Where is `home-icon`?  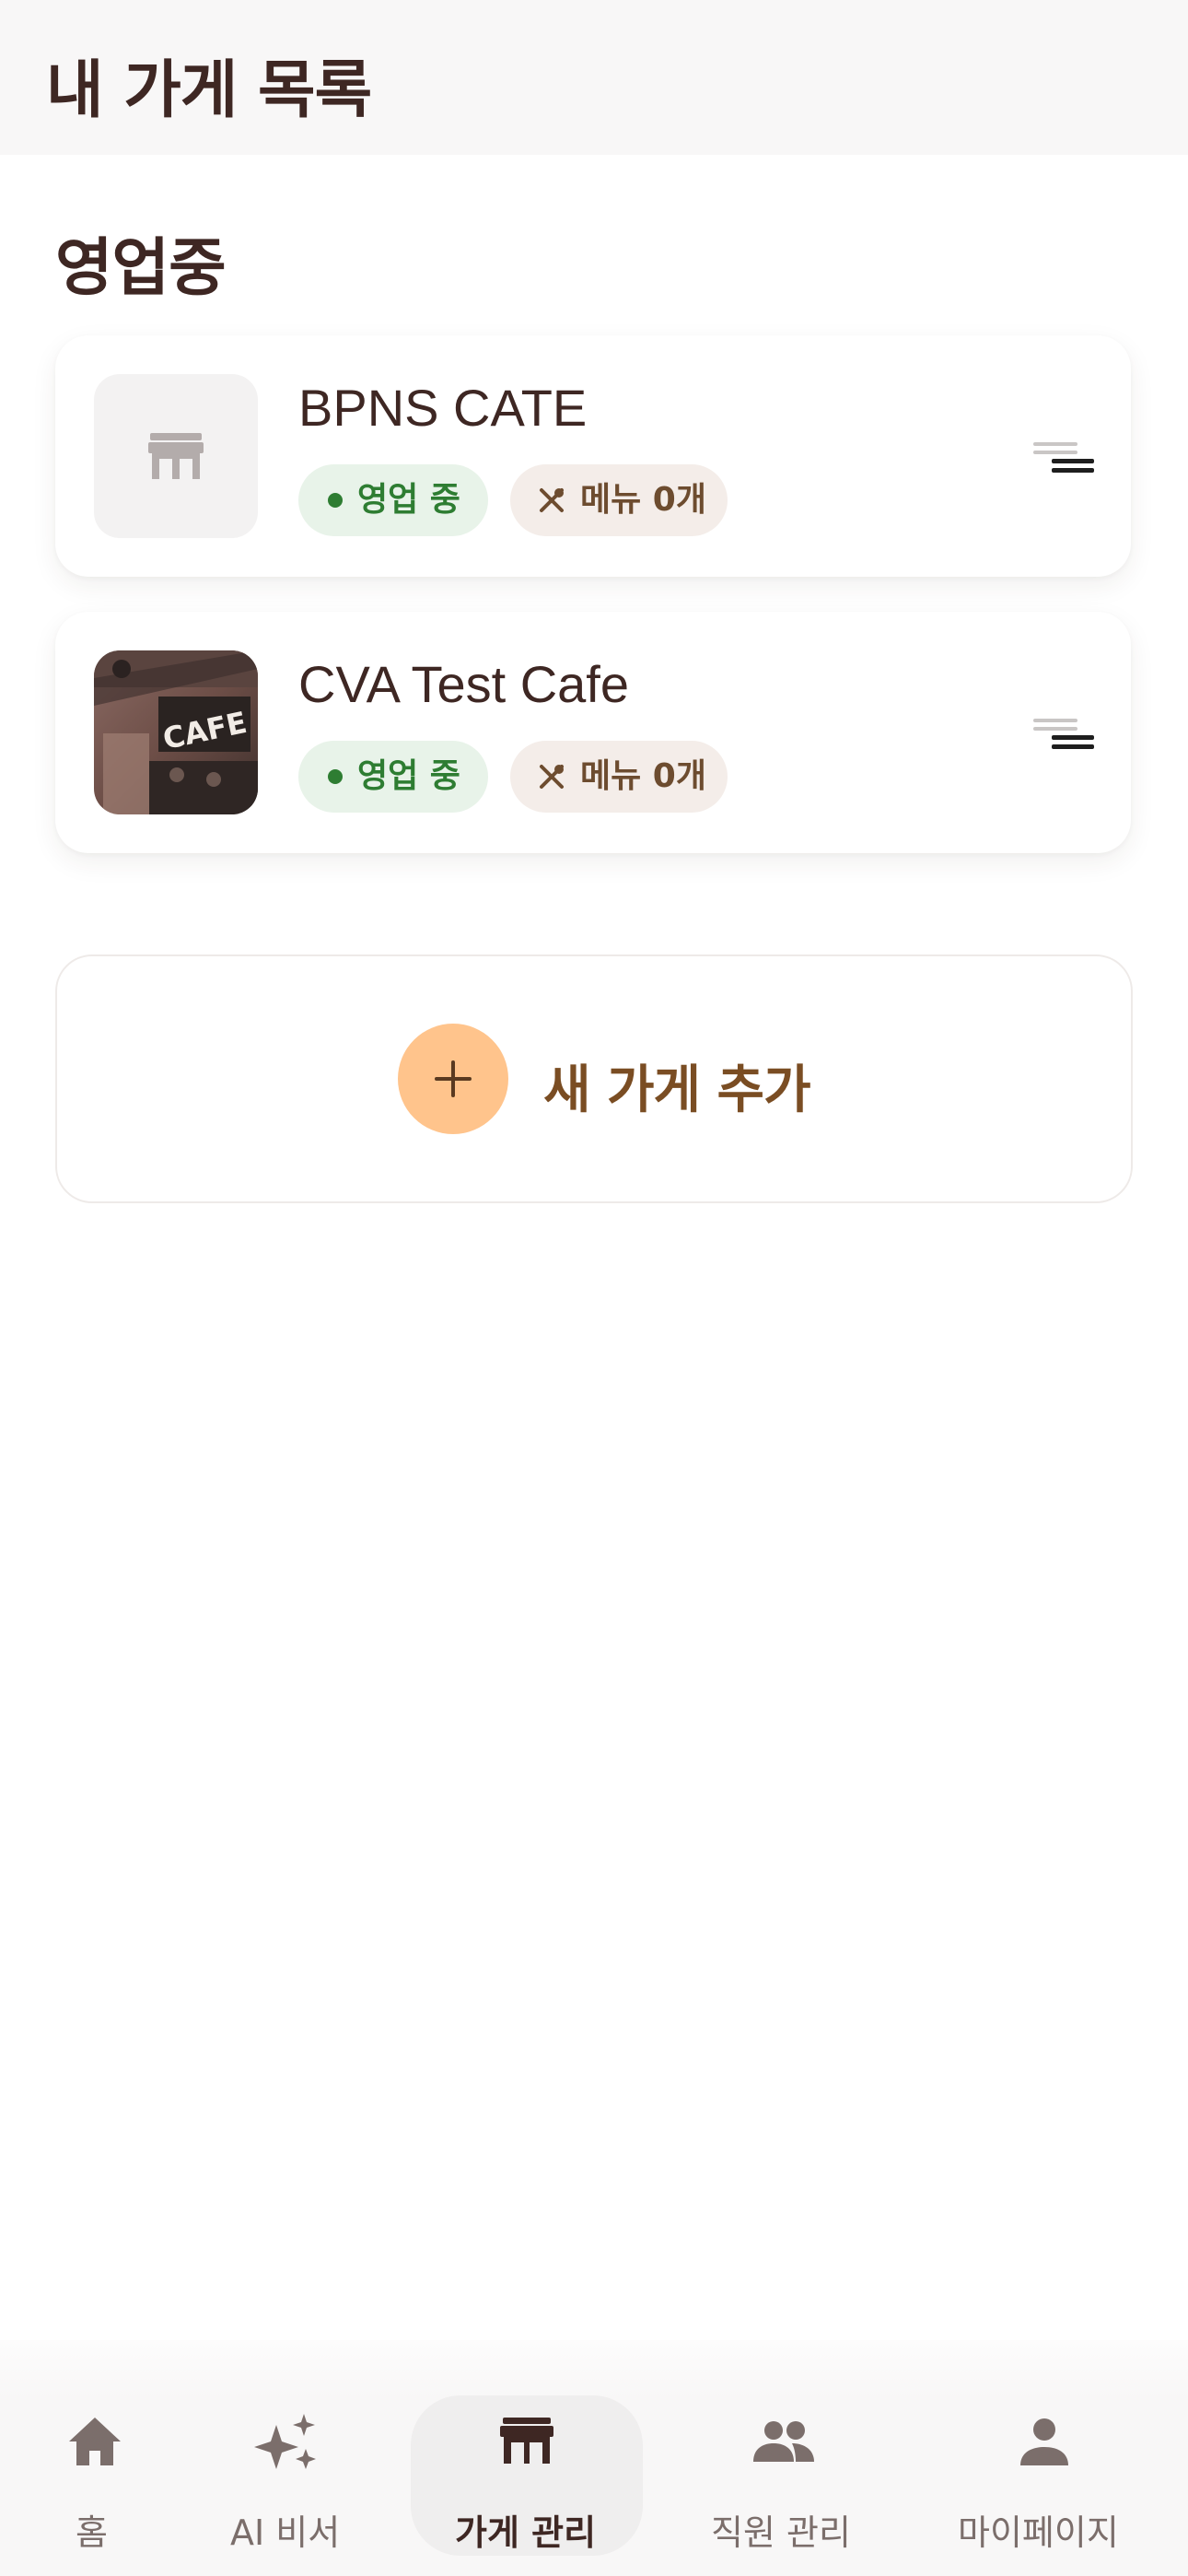 home-icon is located at coordinates (95, 2441).